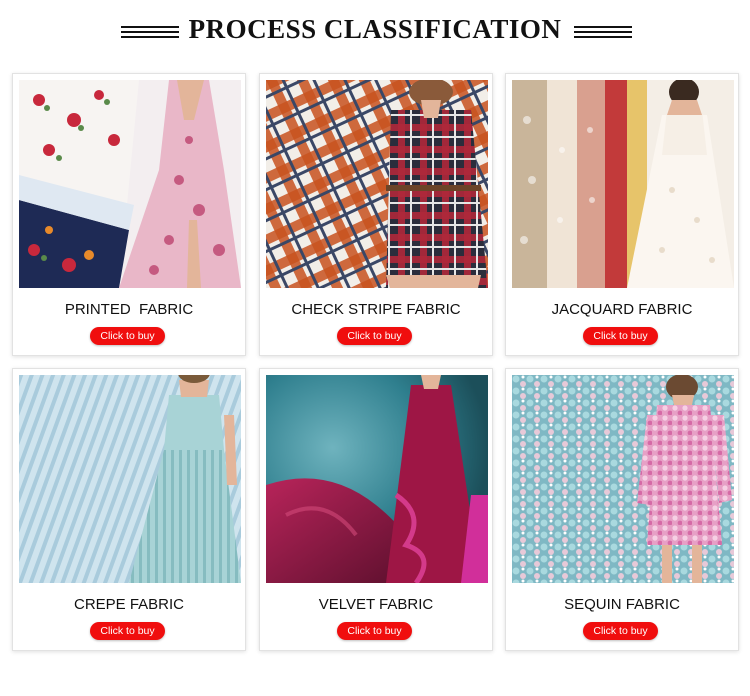  What do you see at coordinates (376, 309) in the screenshot?
I see `card-label: CHECK STRIPE FABRIC` at bounding box center [376, 309].